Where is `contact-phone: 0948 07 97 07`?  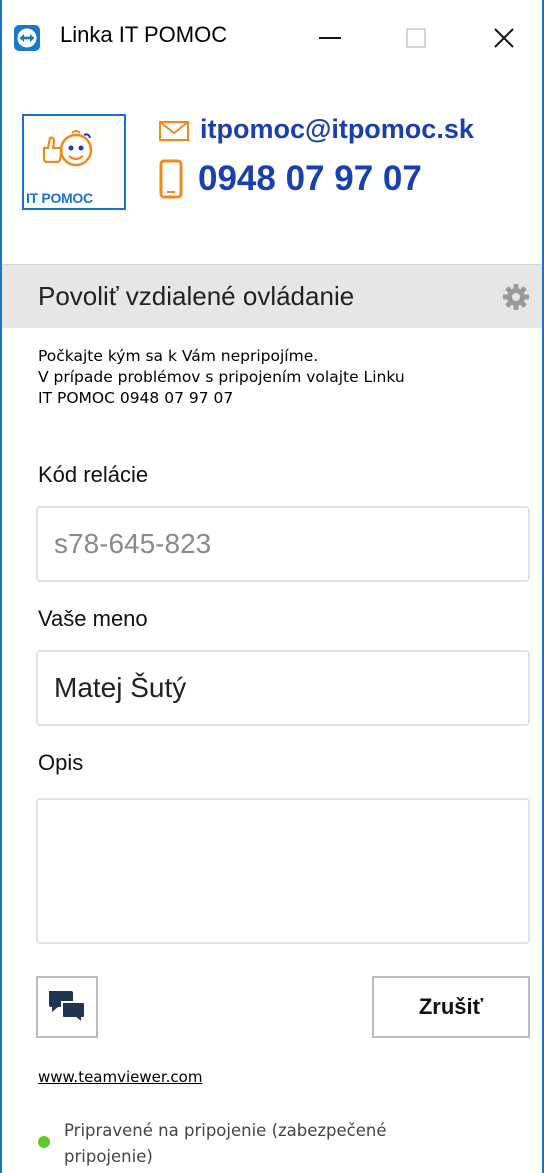 contact-phone: 0948 07 97 07 is located at coordinates (310, 178).